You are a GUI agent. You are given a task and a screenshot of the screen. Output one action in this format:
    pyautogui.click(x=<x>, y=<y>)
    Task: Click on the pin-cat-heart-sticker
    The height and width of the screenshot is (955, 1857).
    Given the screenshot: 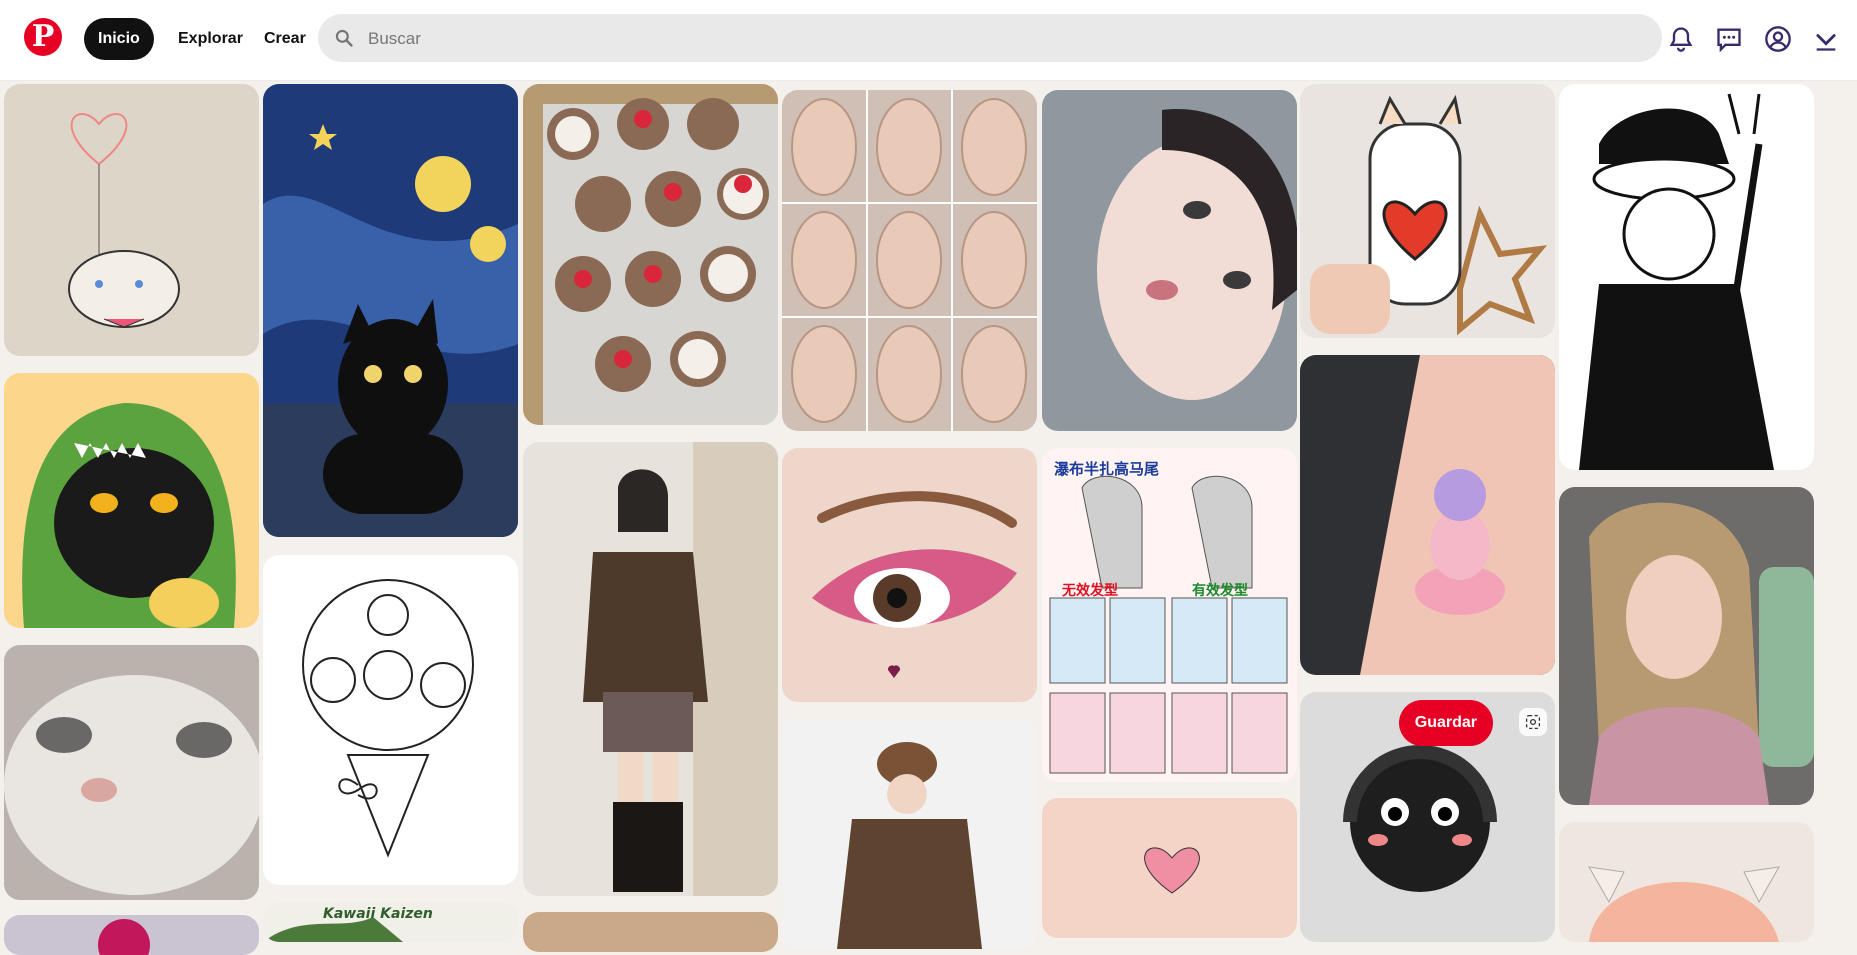 What is the action you would take?
    pyautogui.click(x=1427, y=211)
    